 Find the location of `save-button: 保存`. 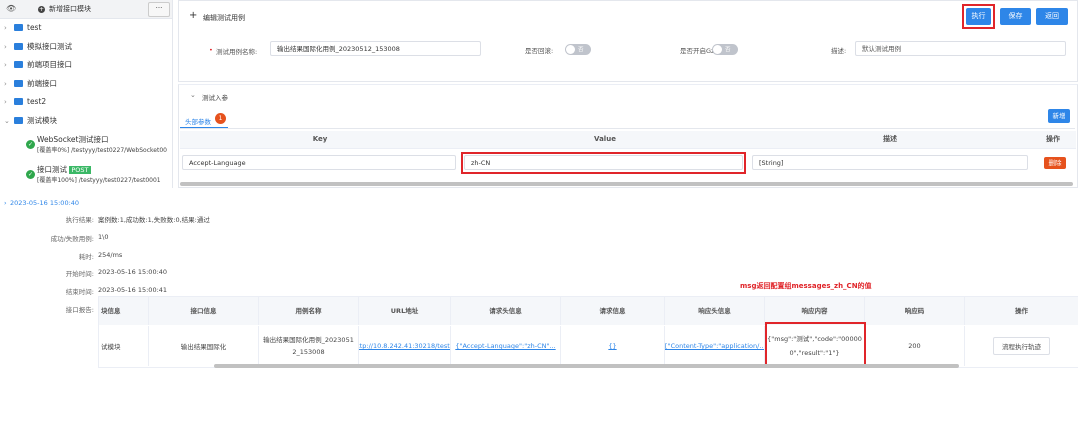

save-button: 保存 is located at coordinates (1015, 16).